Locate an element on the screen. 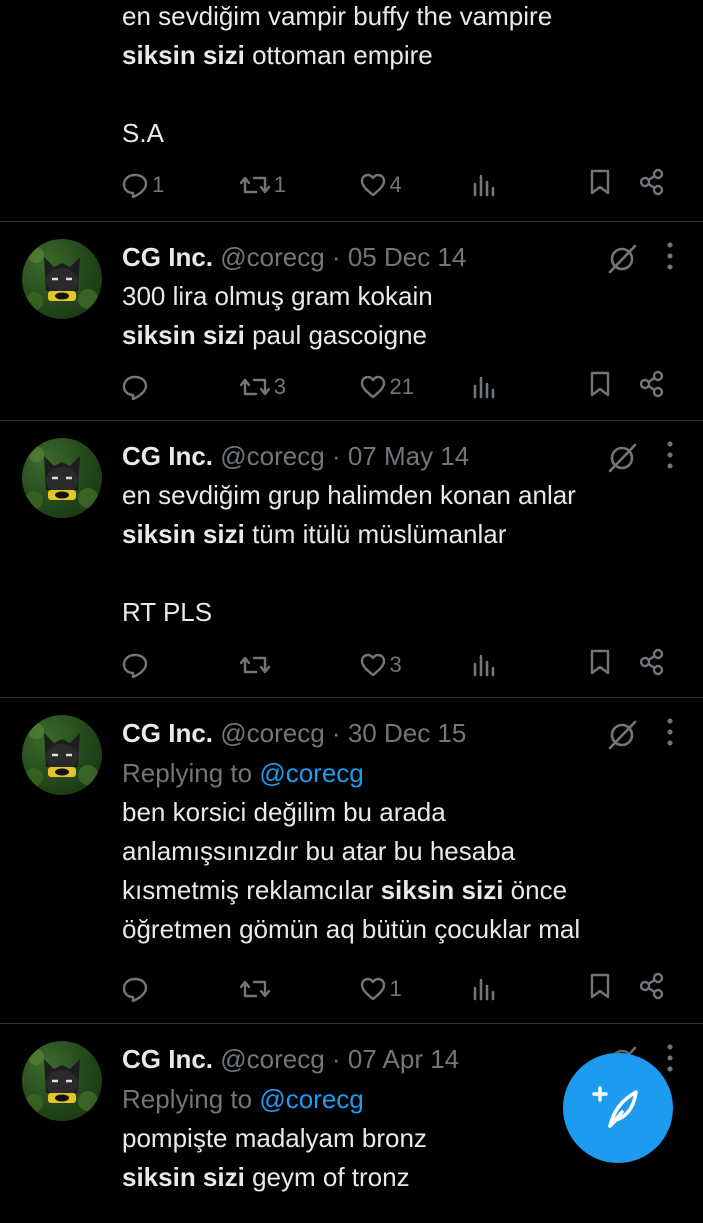 The height and width of the screenshot is (1223, 703). text-segment: ottoman empire is located at coordinates (338, 55).